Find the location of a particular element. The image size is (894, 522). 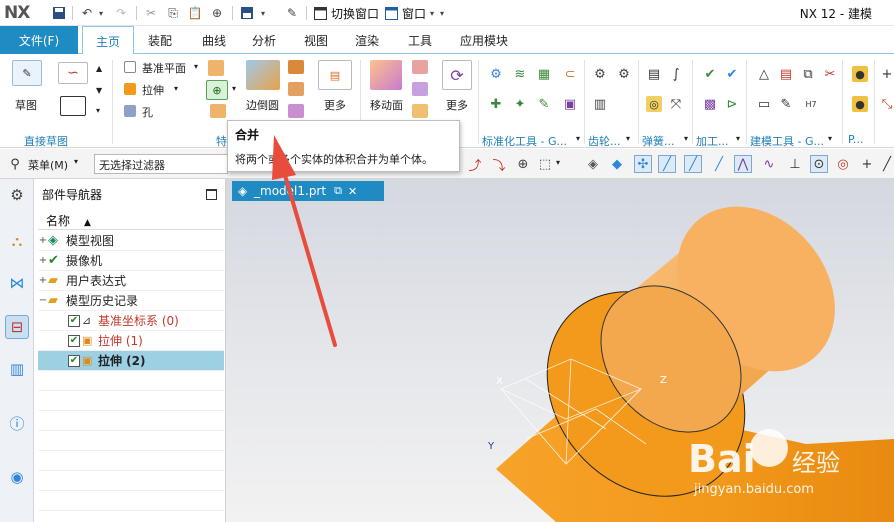

tab-analysis: 分析 is located at coordinates (264, 40).